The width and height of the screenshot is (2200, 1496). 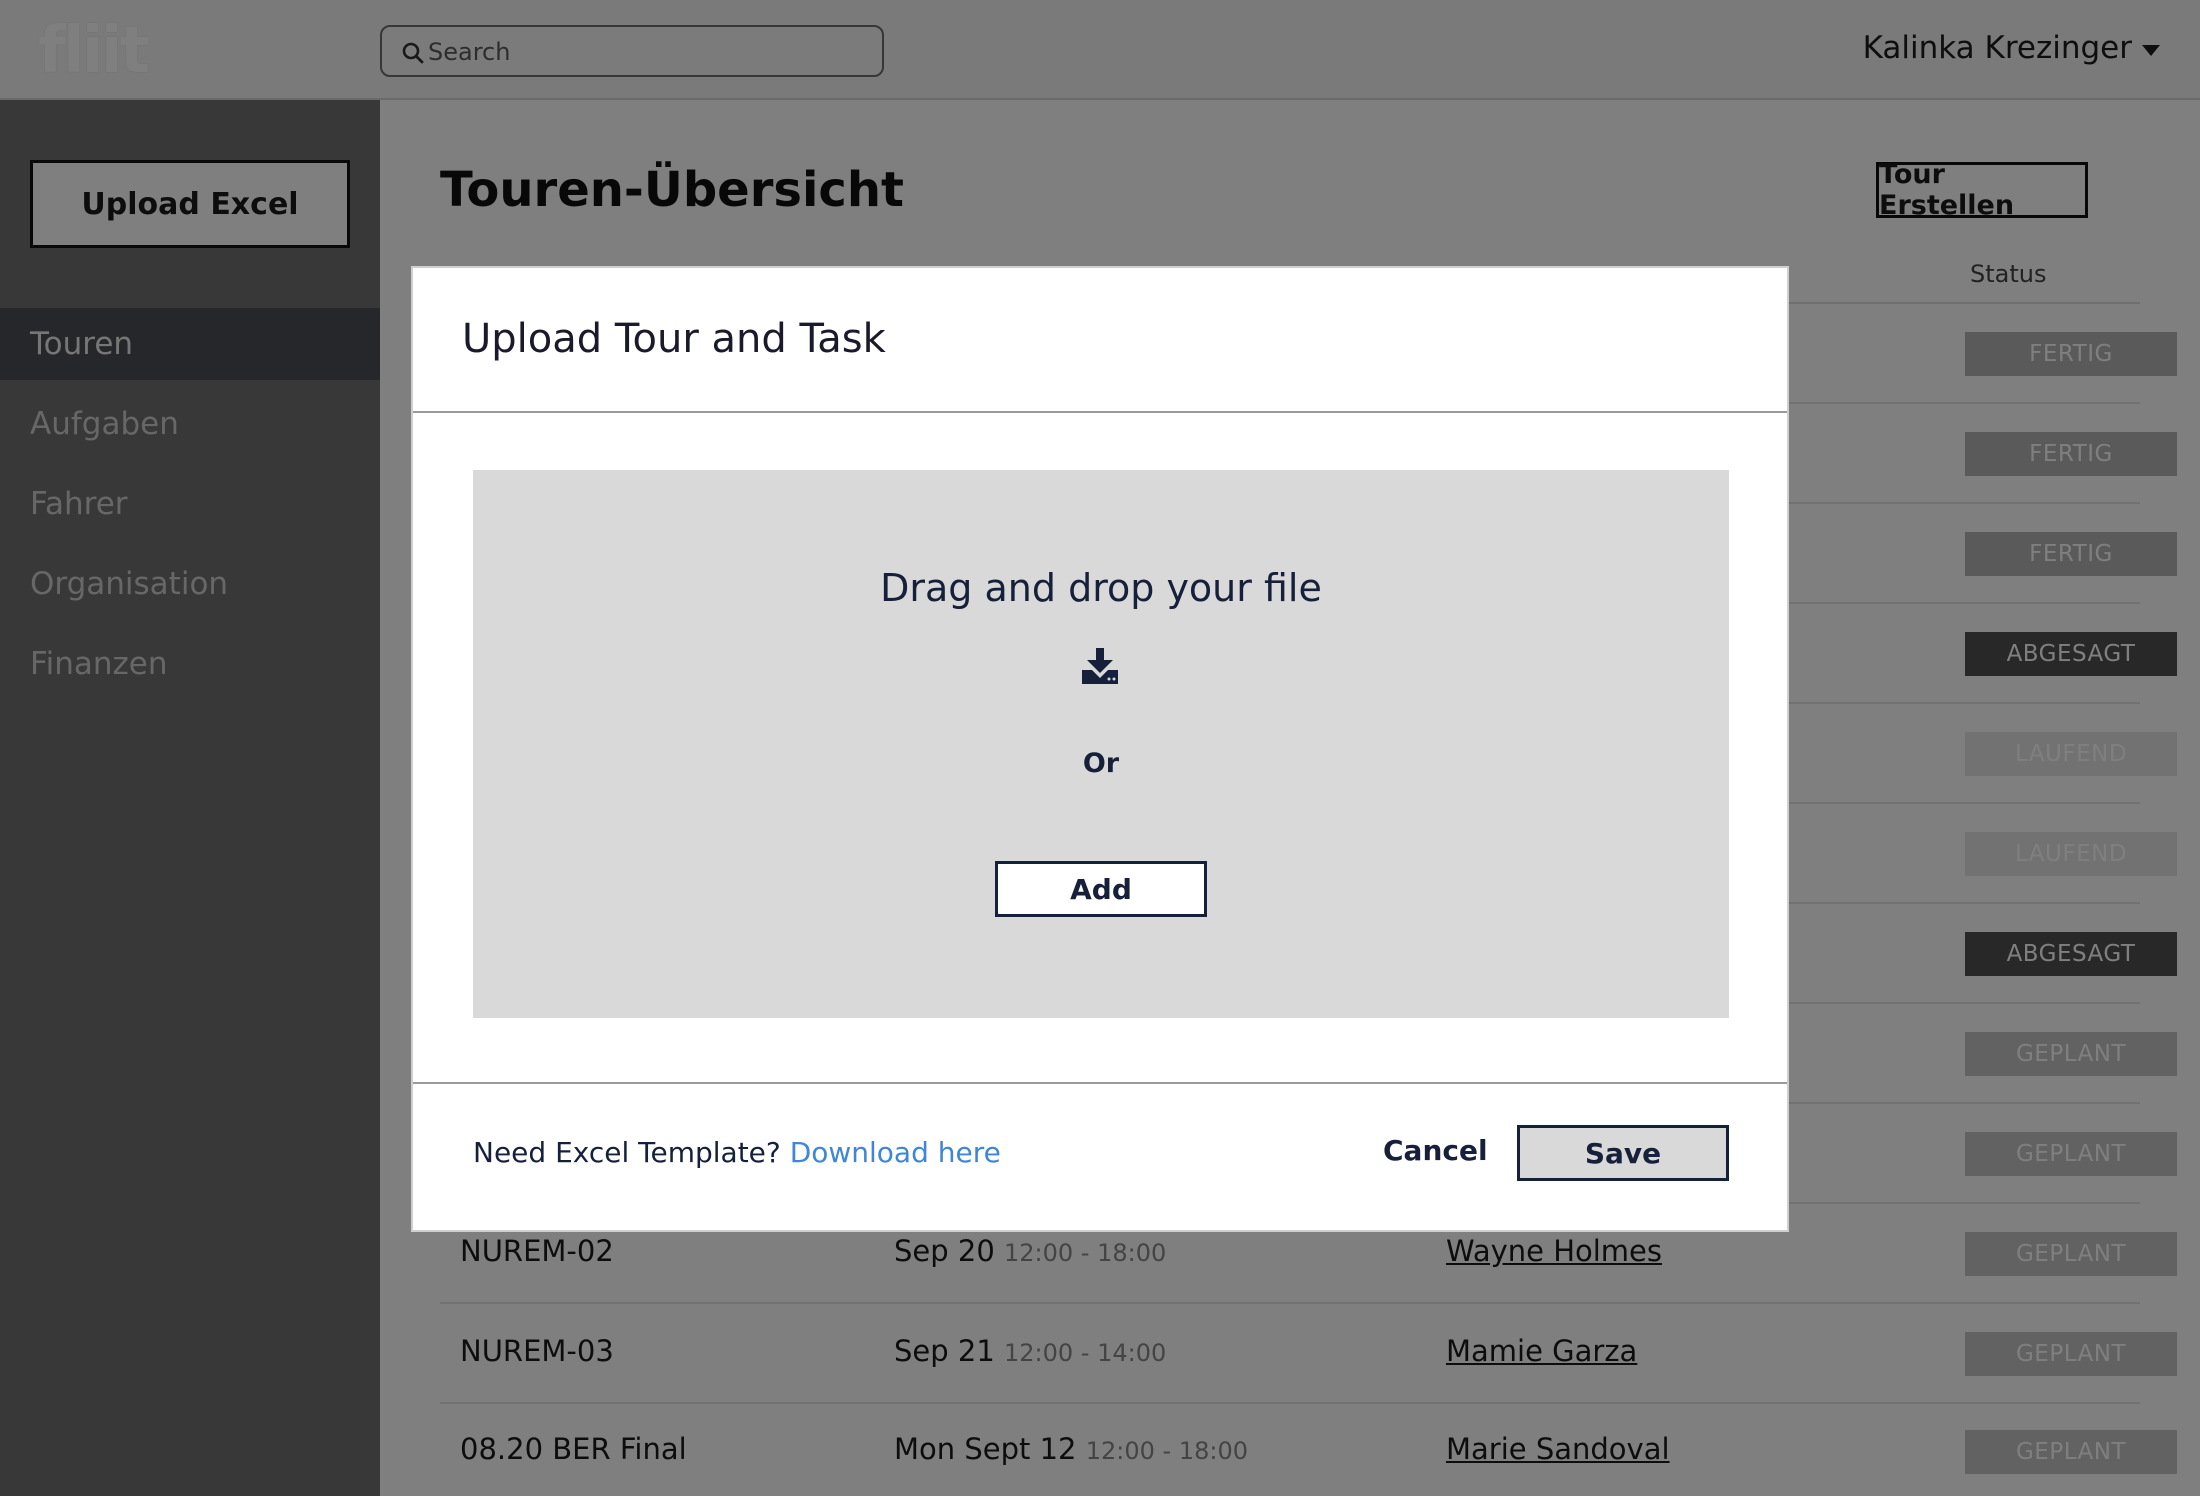 What do you see at coordinates (1435, 1150) in the screenshot?
I see `cancel-button: Cancel` at bounding box center [1435, 1150].